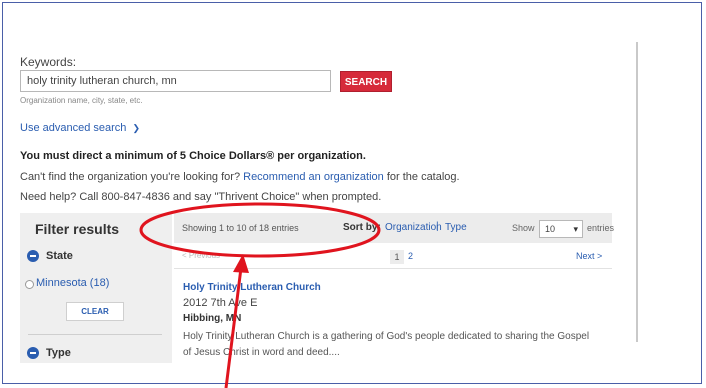 The height and width of the screenshot is (388, 706). Describe the element at coordinates (220, 303) in the screenshot. I see `result-address: 2012 7th Ave E` at that location.